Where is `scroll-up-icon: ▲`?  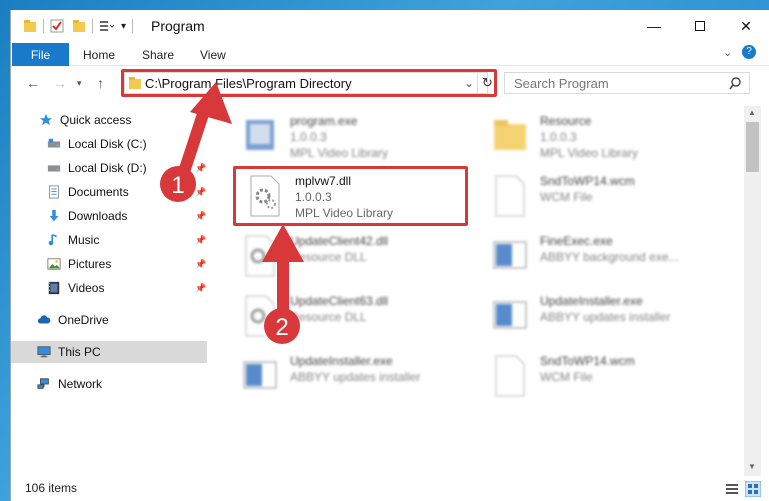 scroll-up-icon: ▲ is located at coordinates (752, 112).